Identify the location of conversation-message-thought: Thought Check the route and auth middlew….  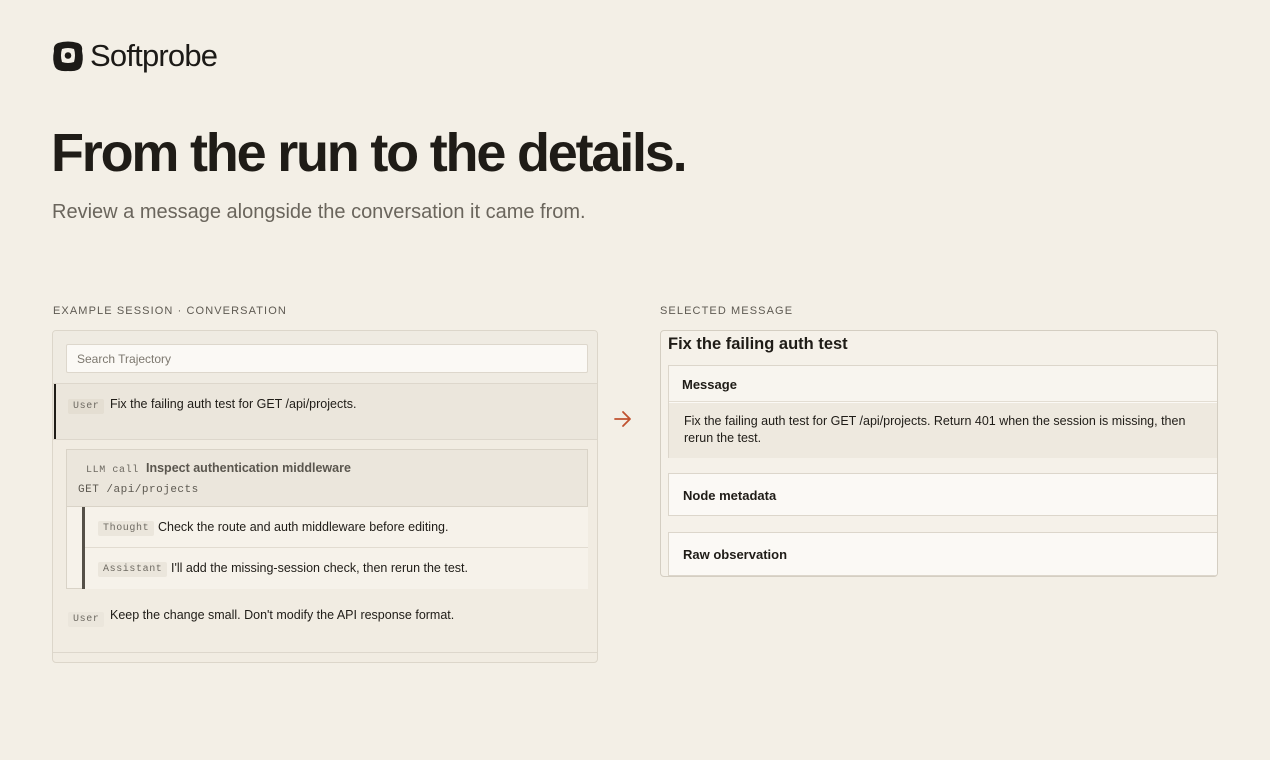
(336, 527).